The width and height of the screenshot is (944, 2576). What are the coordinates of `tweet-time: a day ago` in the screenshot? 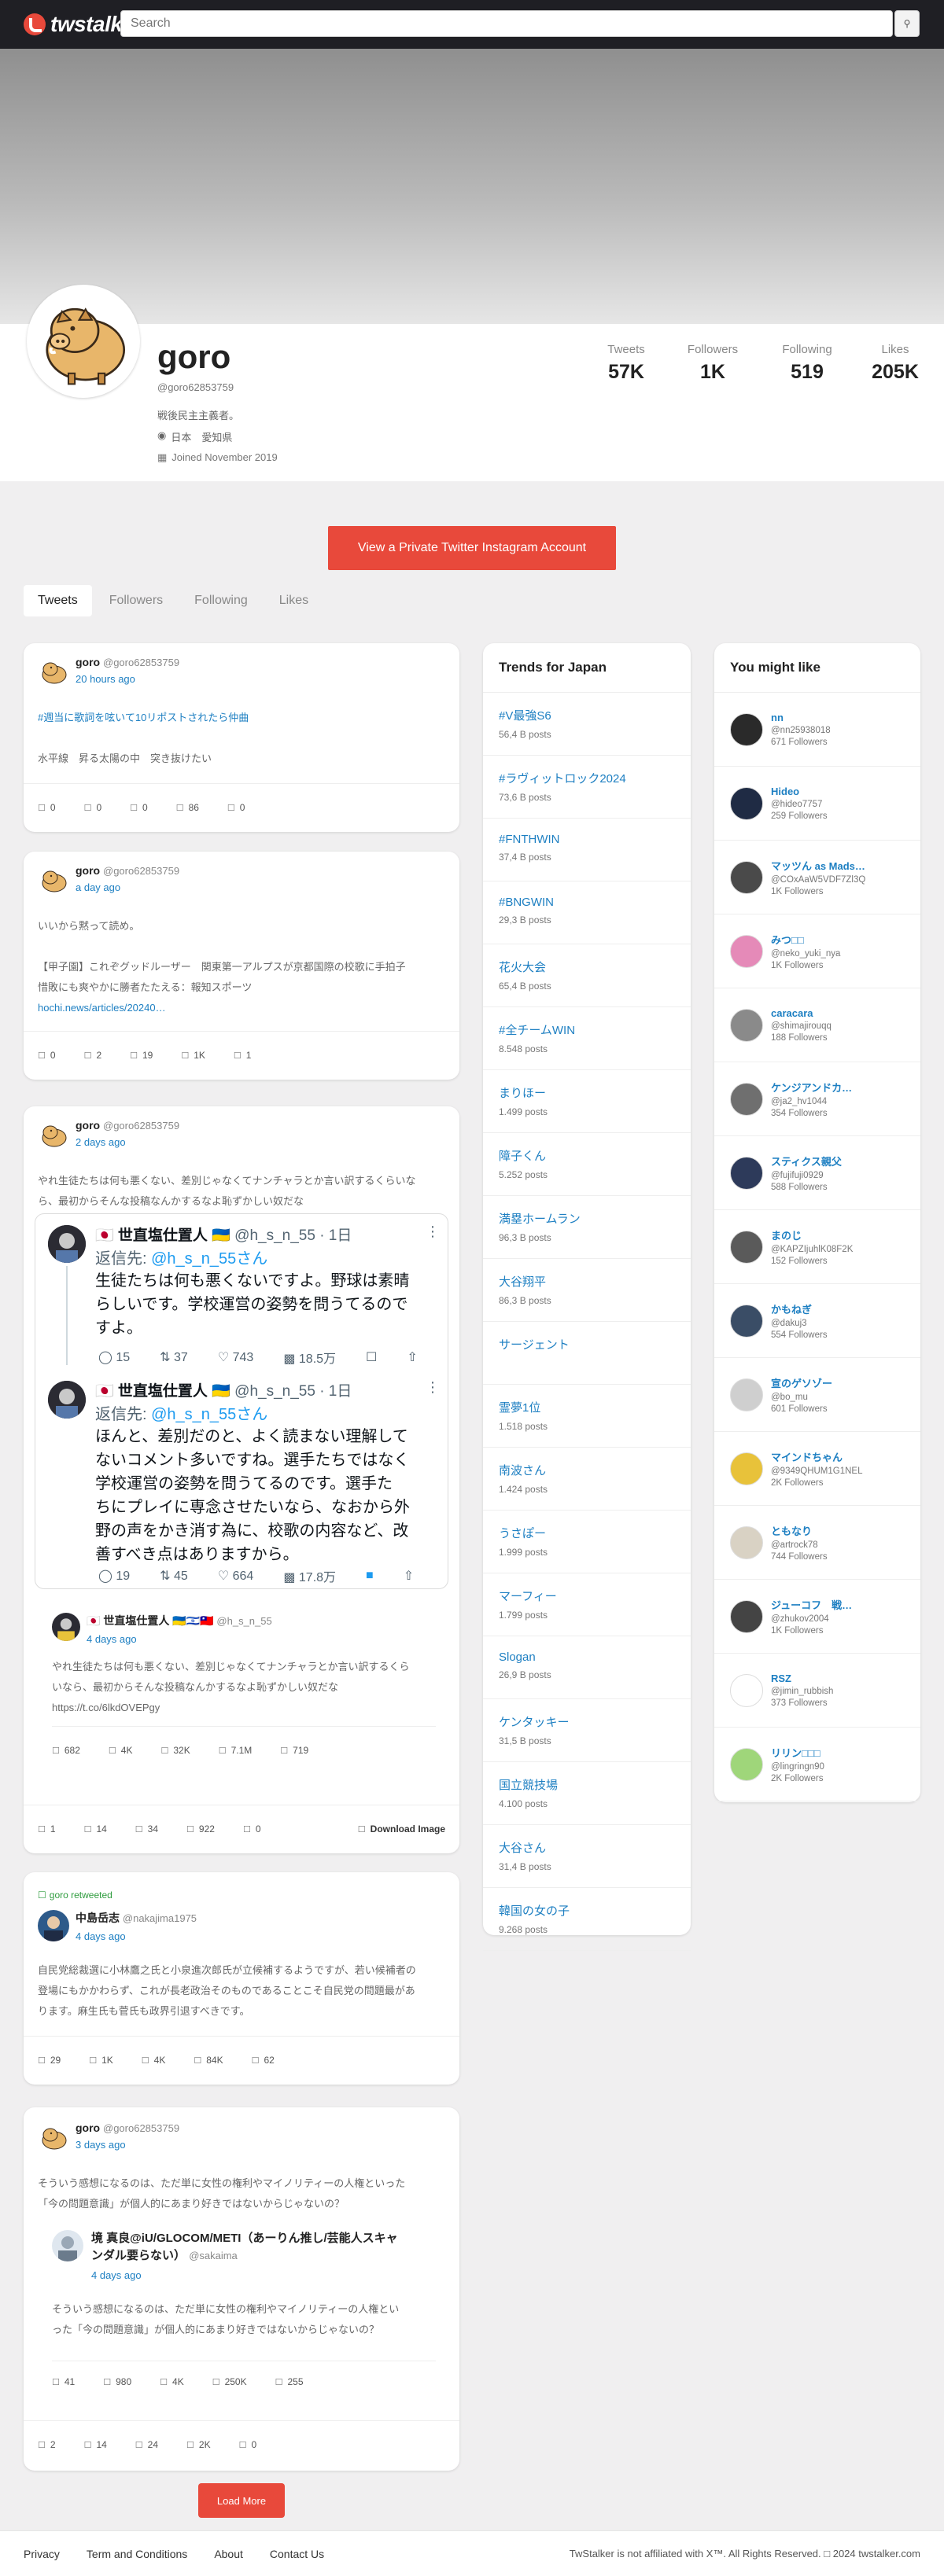 It's located at (127, 887).